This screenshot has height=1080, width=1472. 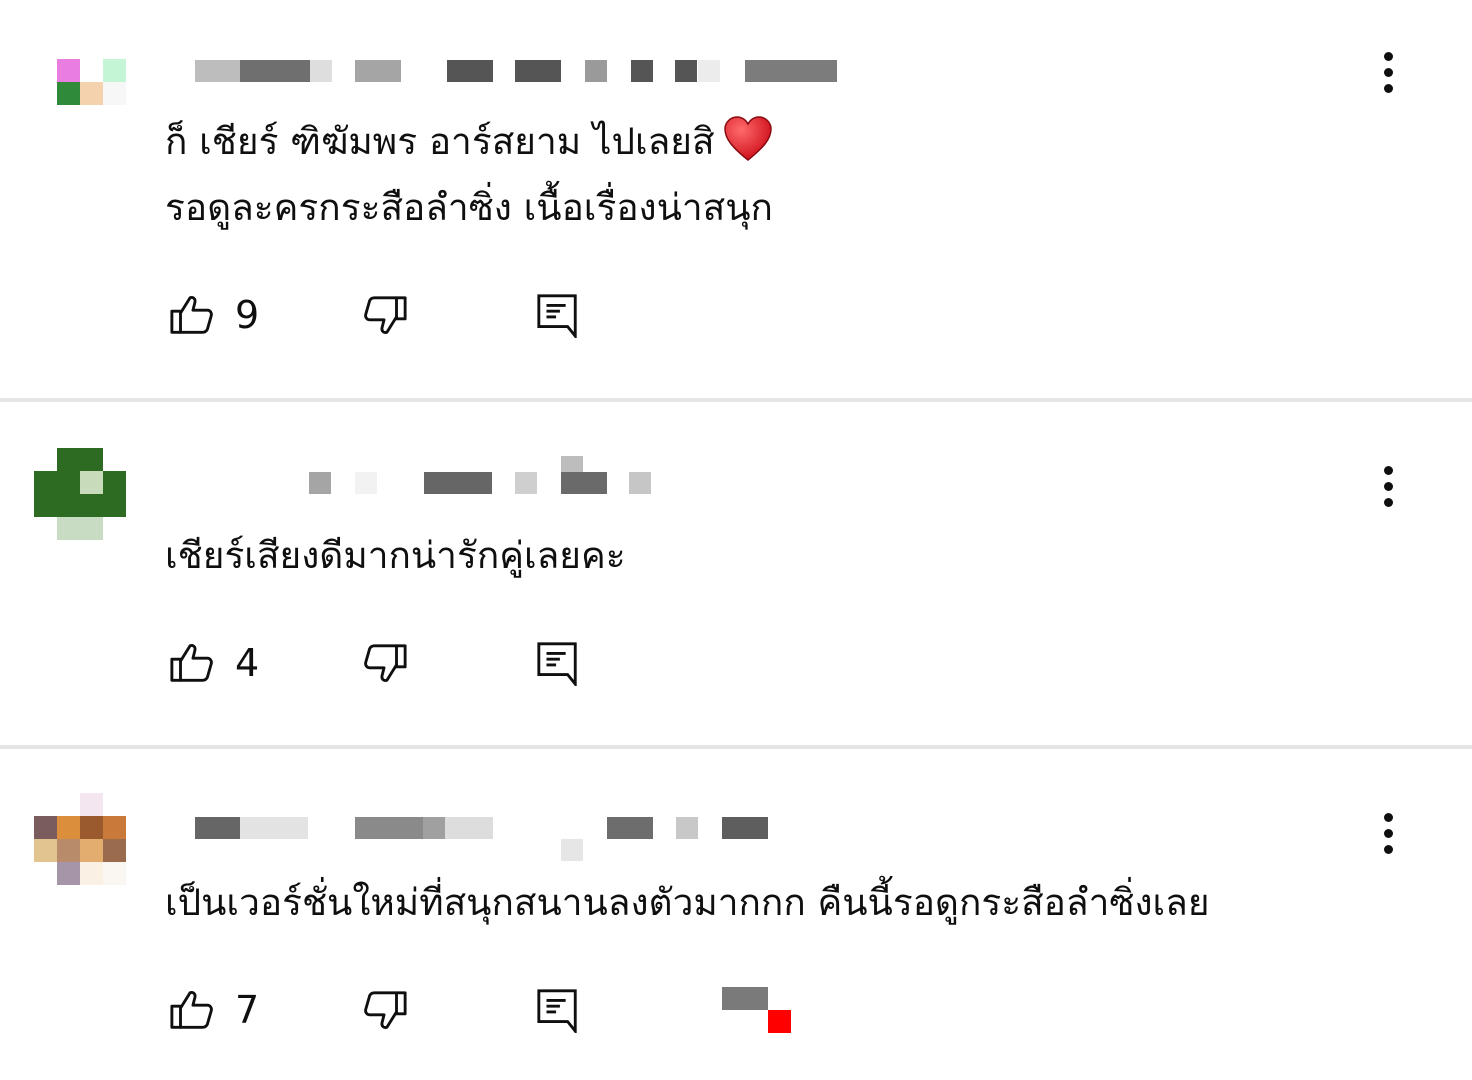 I want to click on red-heart-emoji, so click(x=748, y=139).